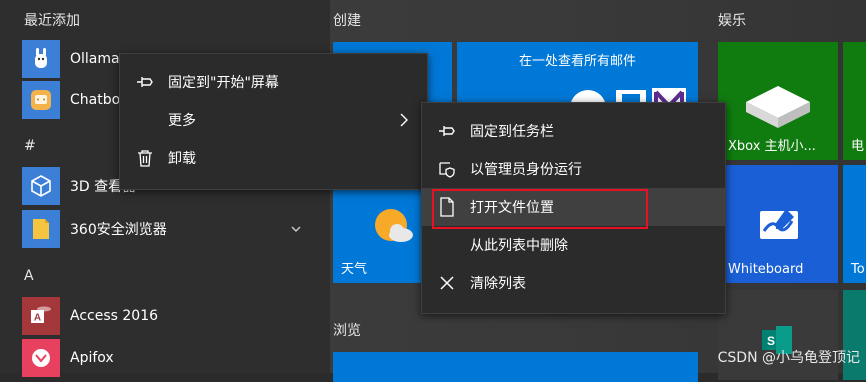 The width and height of the screenshot is (866, 382). Describe the element at coordinates (172, 229) in the screenshot. I see `app-360-browser: 360安全浏览器` at that location.